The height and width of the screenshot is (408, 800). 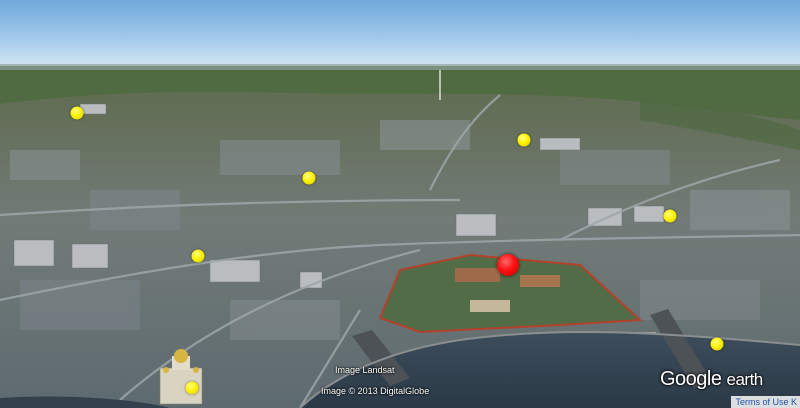 I want to click on logo-word-google: Google, so click(x=691, y=379).